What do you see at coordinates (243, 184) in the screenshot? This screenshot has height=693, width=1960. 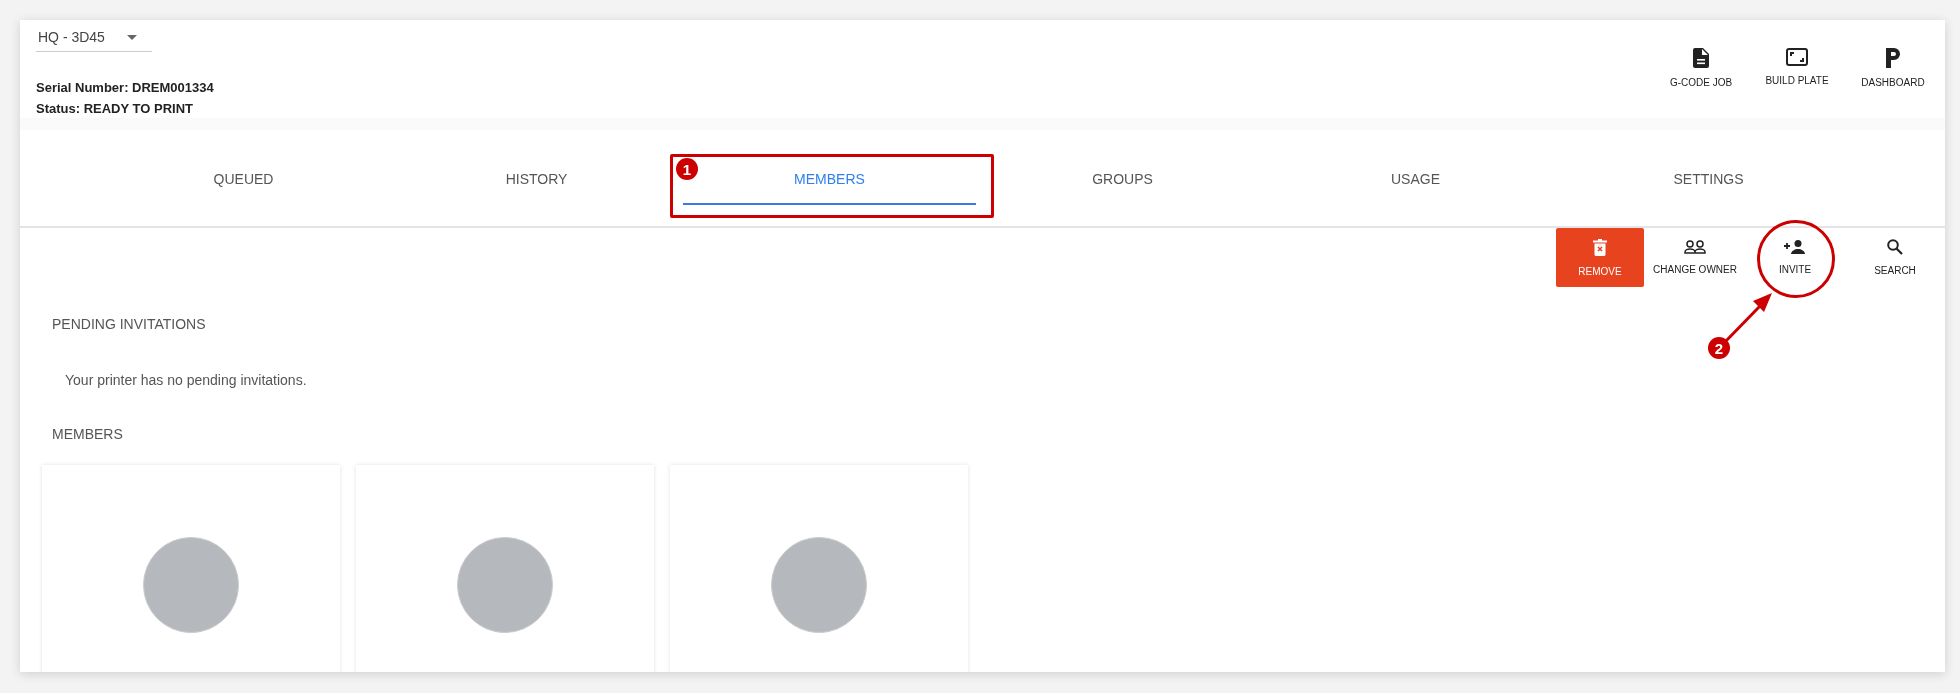 I see `tab: QUEUED` at bounding box center [243, 184].